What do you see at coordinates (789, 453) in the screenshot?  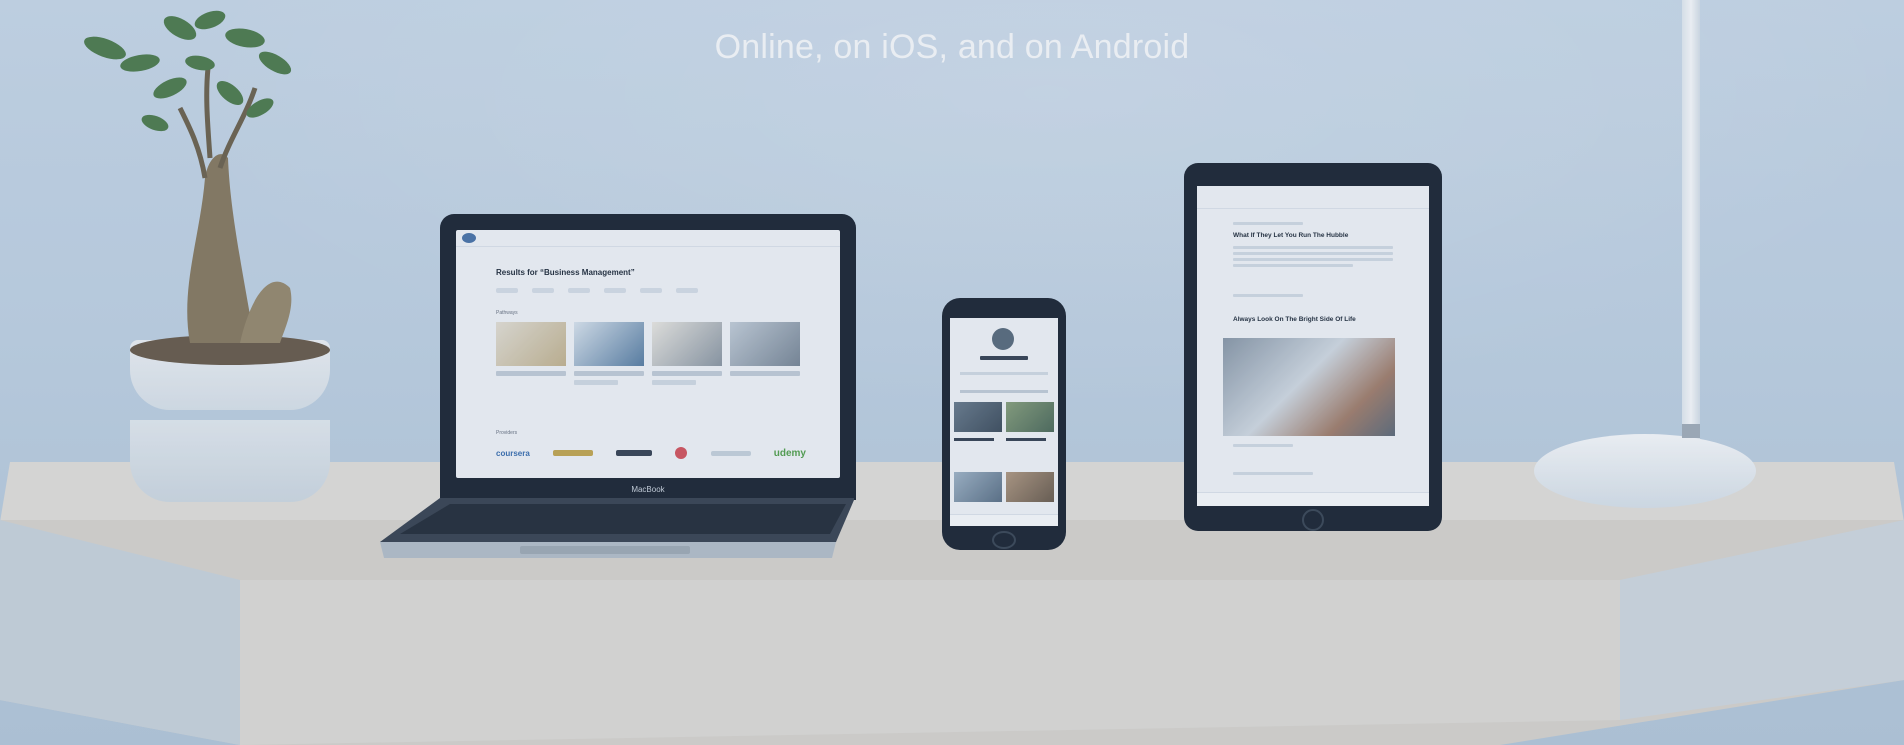 I see `provider-logo-udemy: udemy` at bounding box center [789, 453].